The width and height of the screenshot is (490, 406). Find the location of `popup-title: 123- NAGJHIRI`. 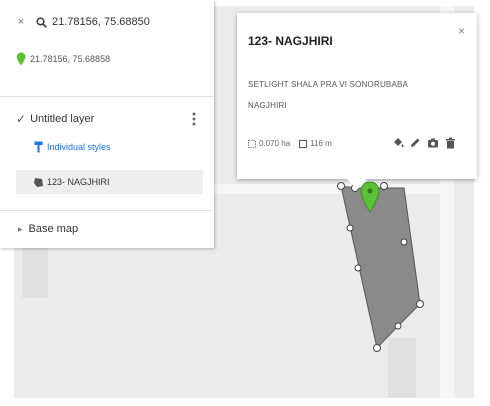

popup-title: 123- NAGJHIRI is located at coordinates (290, 41).